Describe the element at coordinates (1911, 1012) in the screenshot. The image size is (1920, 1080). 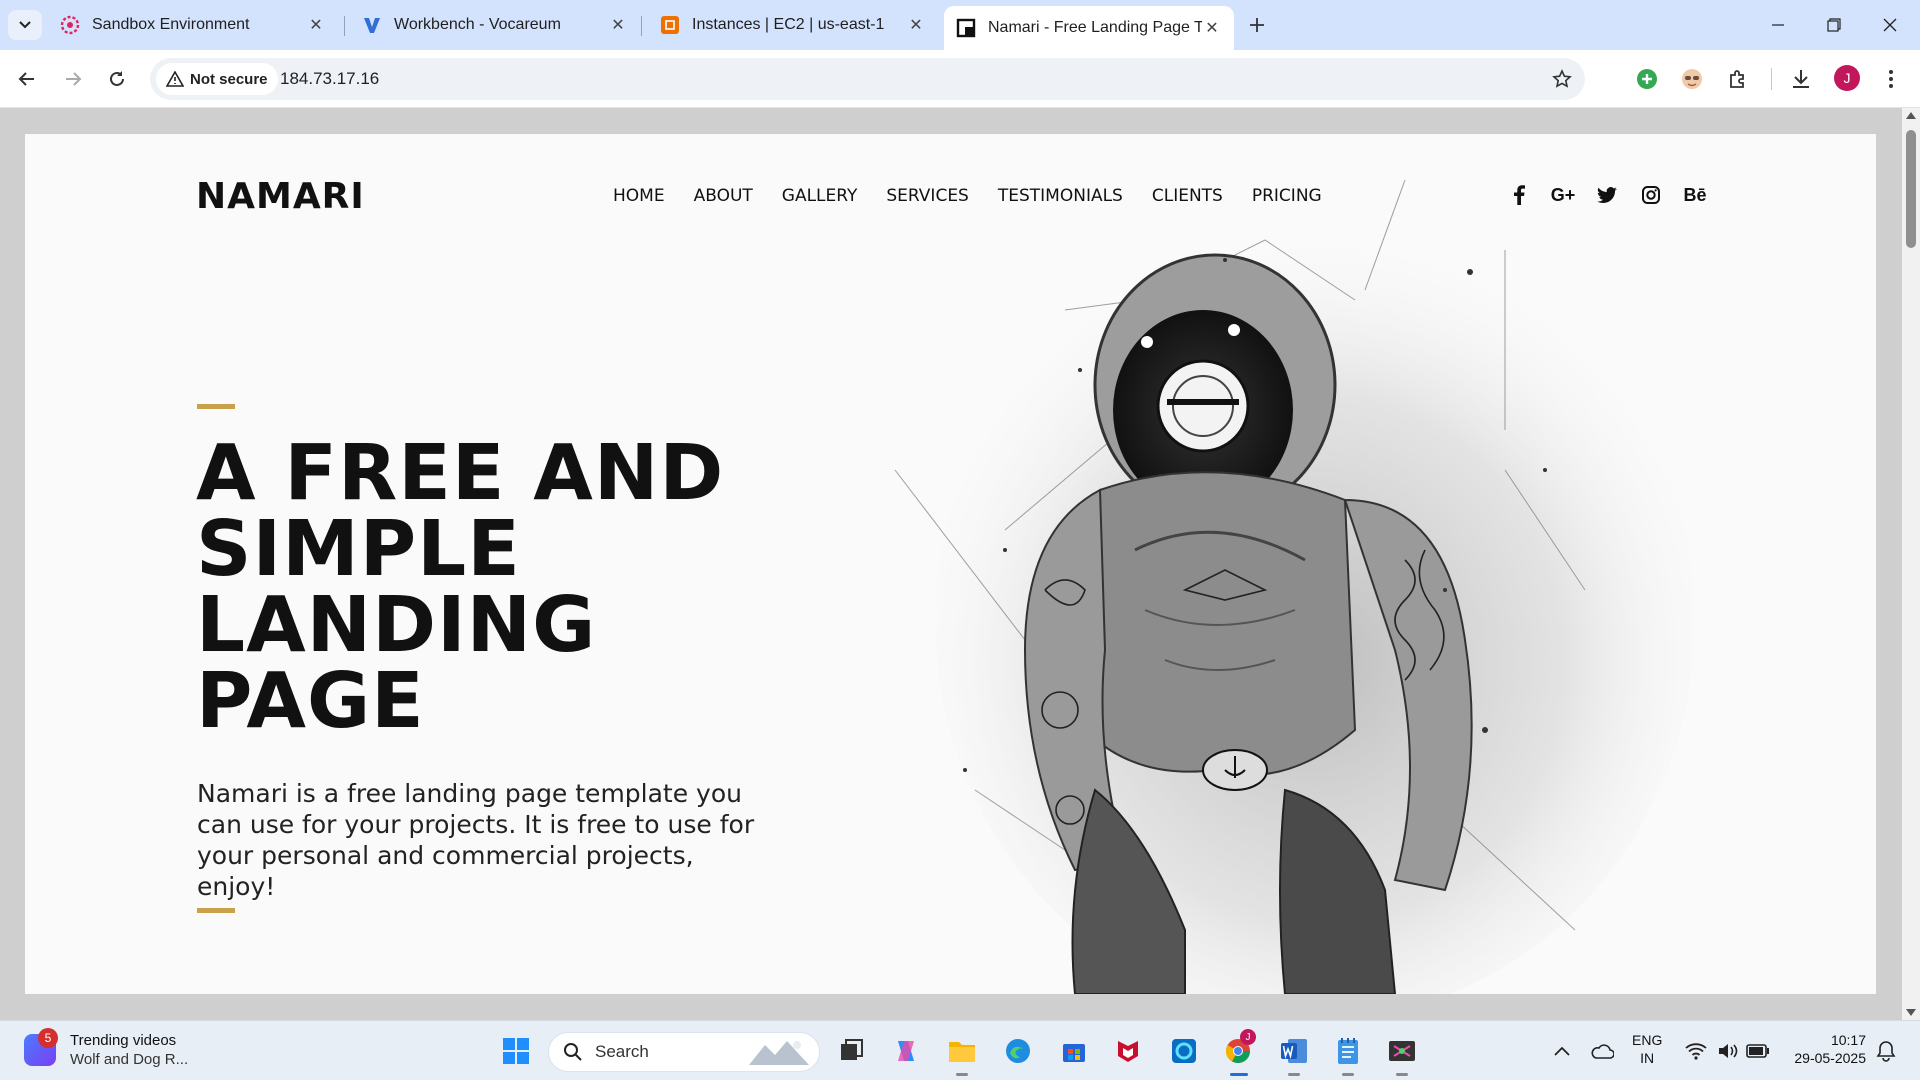
I see `scroll-down-icon` at that location.